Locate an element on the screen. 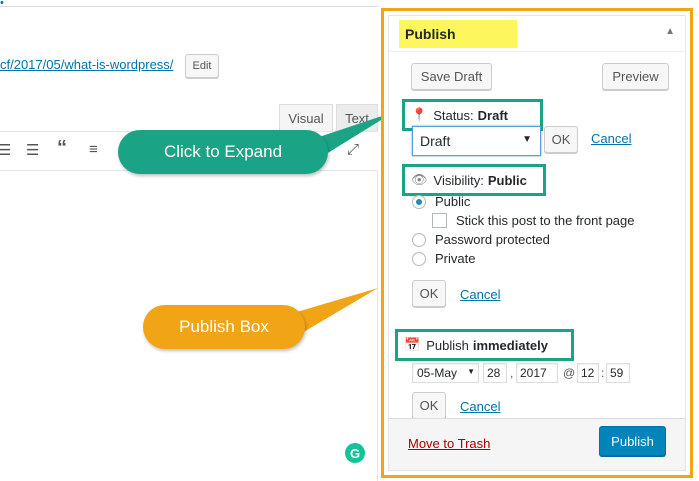 Image resolution: width=699 pixels, height=481 pixels. status-label: Status: is located at coordinates (453, 115).